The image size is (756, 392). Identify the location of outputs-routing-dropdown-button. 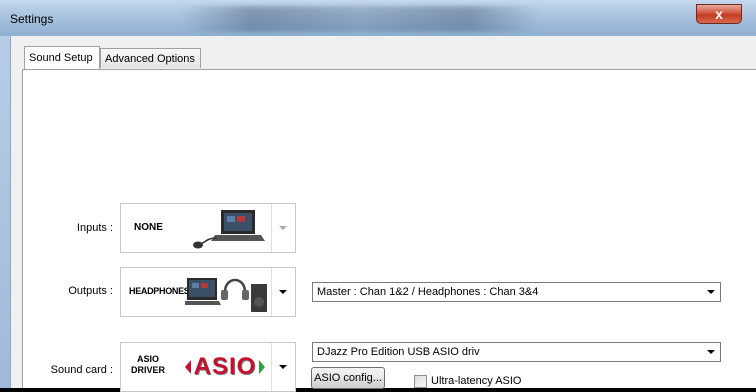
(711, 292).